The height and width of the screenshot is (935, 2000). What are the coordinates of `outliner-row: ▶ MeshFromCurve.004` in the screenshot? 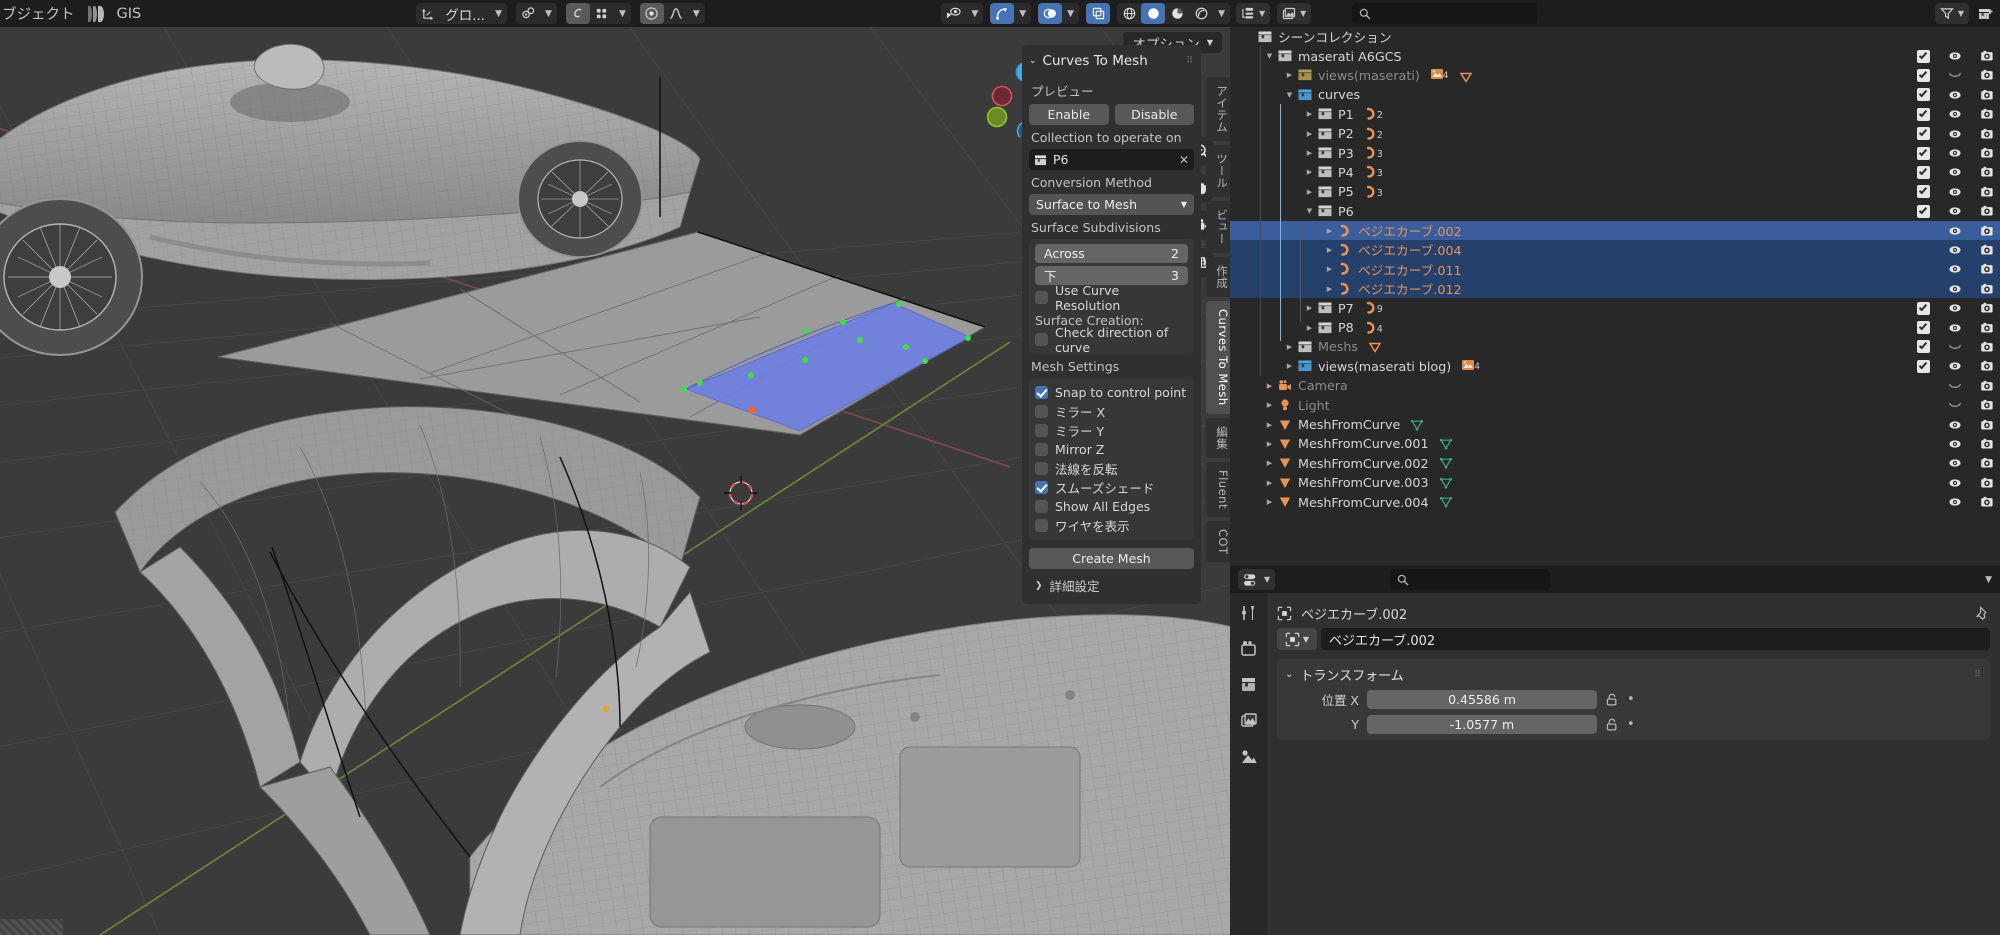 It's located at (1615, 501).